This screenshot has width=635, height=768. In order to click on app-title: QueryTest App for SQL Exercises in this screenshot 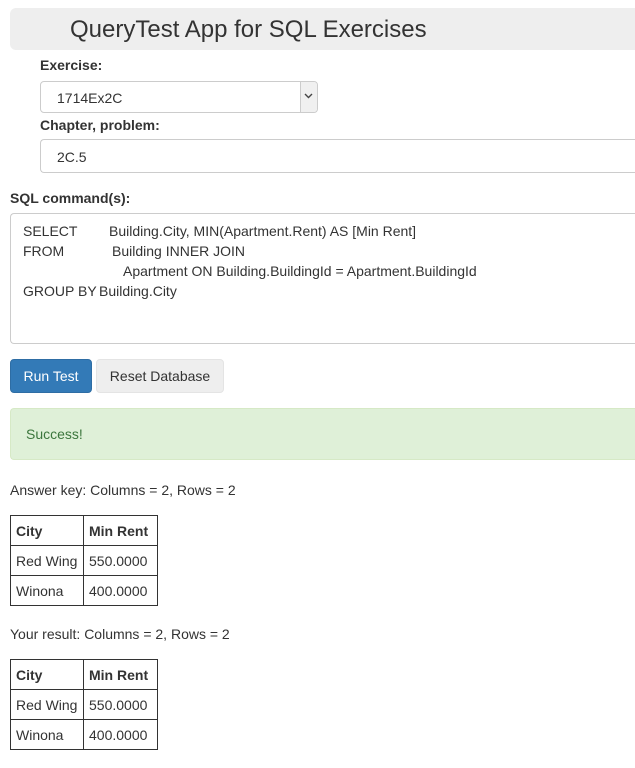, I will do `click(248, 29)`.